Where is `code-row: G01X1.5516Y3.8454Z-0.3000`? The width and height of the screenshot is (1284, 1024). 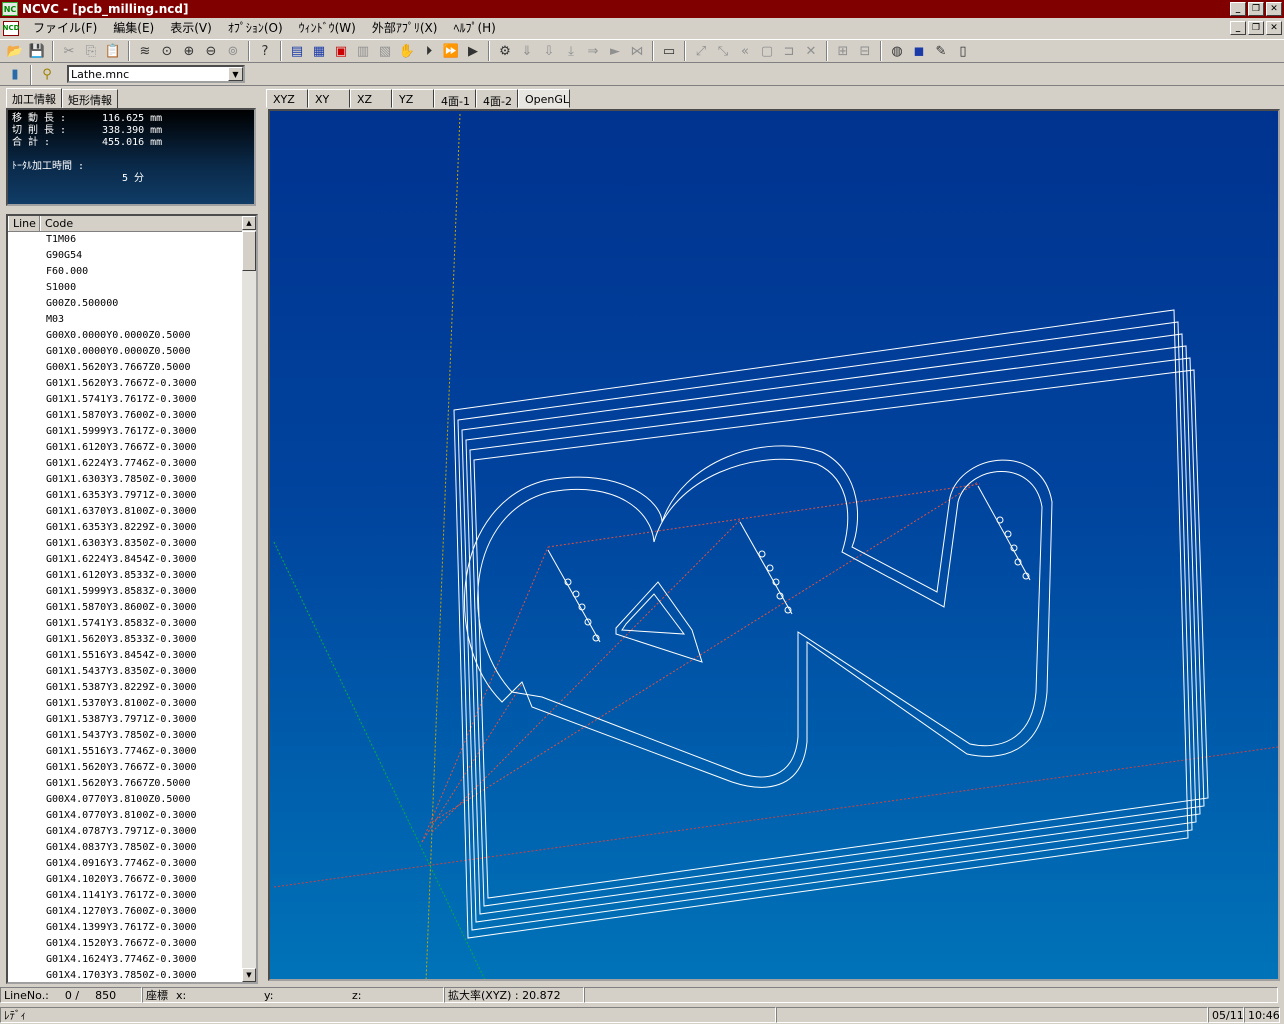 code-row: G01X1.5516Y3.8454Z-0.3000 is located at coordinates (126, 656).